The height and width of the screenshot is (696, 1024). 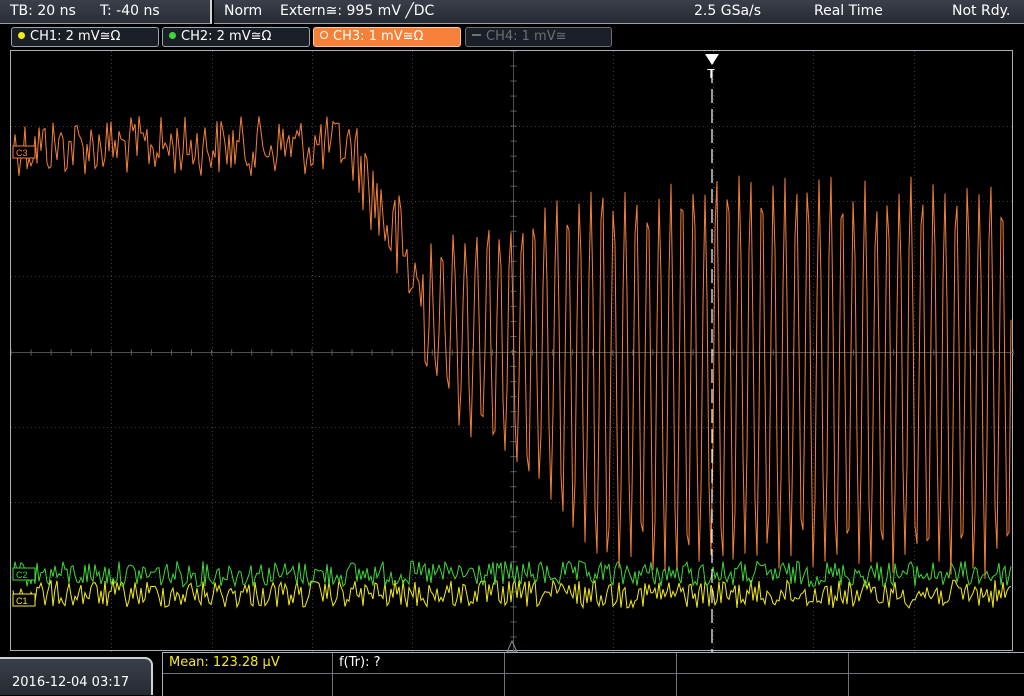 What do you see at coordinates (476, 35) in the screenshot?
I see `ch4-off-icon` at bounding box center [476, 35].